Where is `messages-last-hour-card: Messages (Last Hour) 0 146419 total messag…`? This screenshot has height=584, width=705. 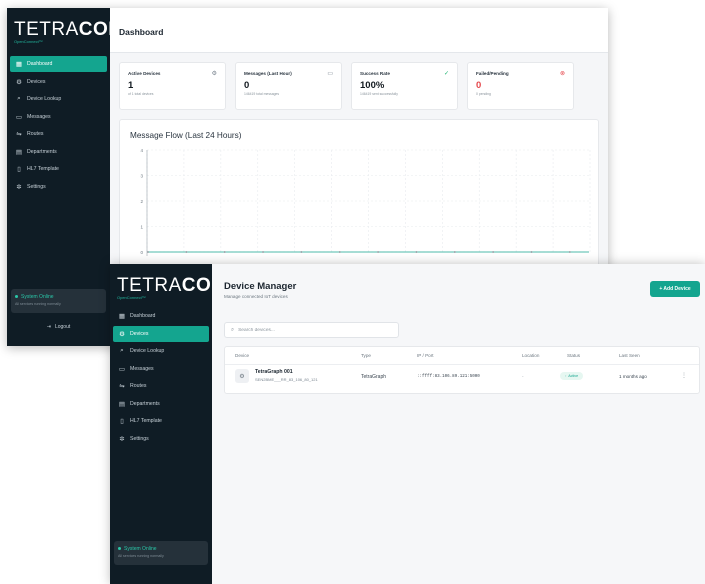
messages-last-hour-card: Messages (Last Hour) 0 146419 total messag… is located at coordinates (288, 86).